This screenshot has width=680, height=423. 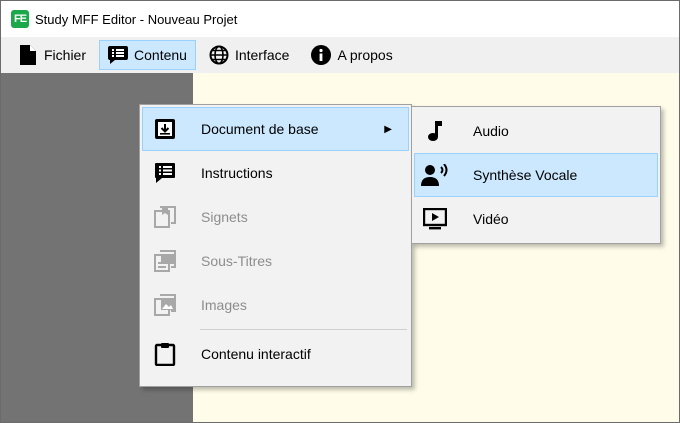 What do you see at coordinates (491, 131) in the screenshot?
I see `submenu-item-label: Audio` at bounding box center [491, 131].